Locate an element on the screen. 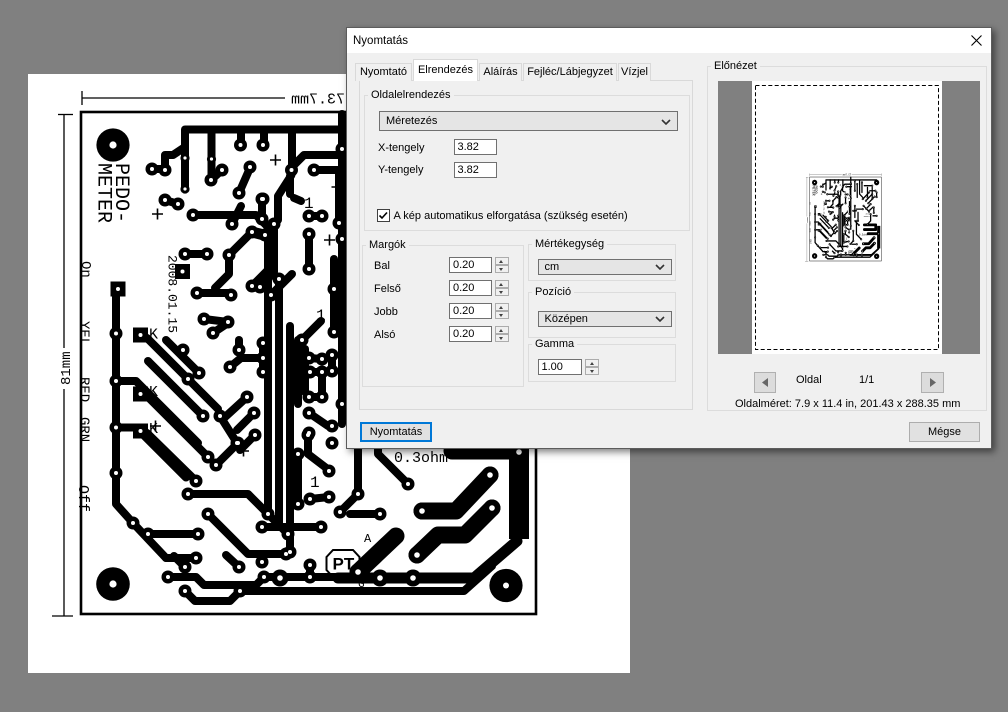 This screenshot has height=712, width=1008. svg-text: Off is located at coordinates (82, 498).